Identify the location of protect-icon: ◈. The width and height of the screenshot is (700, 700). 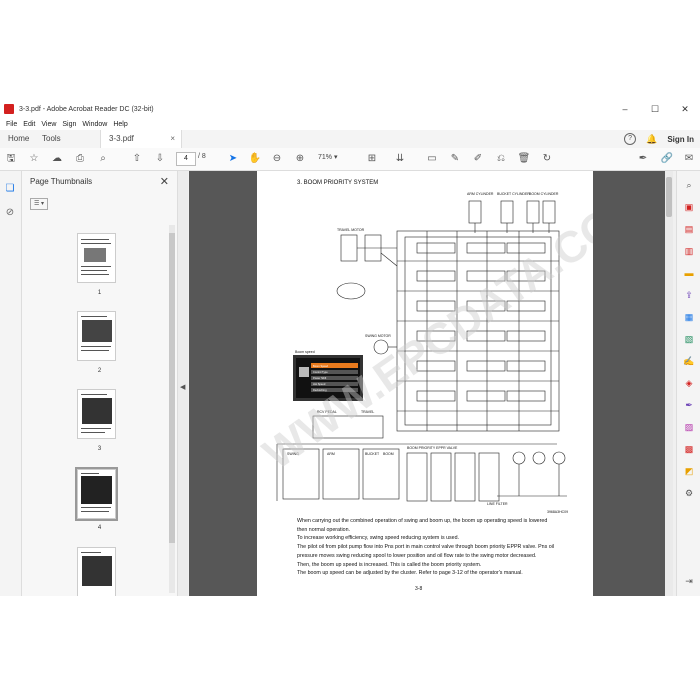
(689, 383).